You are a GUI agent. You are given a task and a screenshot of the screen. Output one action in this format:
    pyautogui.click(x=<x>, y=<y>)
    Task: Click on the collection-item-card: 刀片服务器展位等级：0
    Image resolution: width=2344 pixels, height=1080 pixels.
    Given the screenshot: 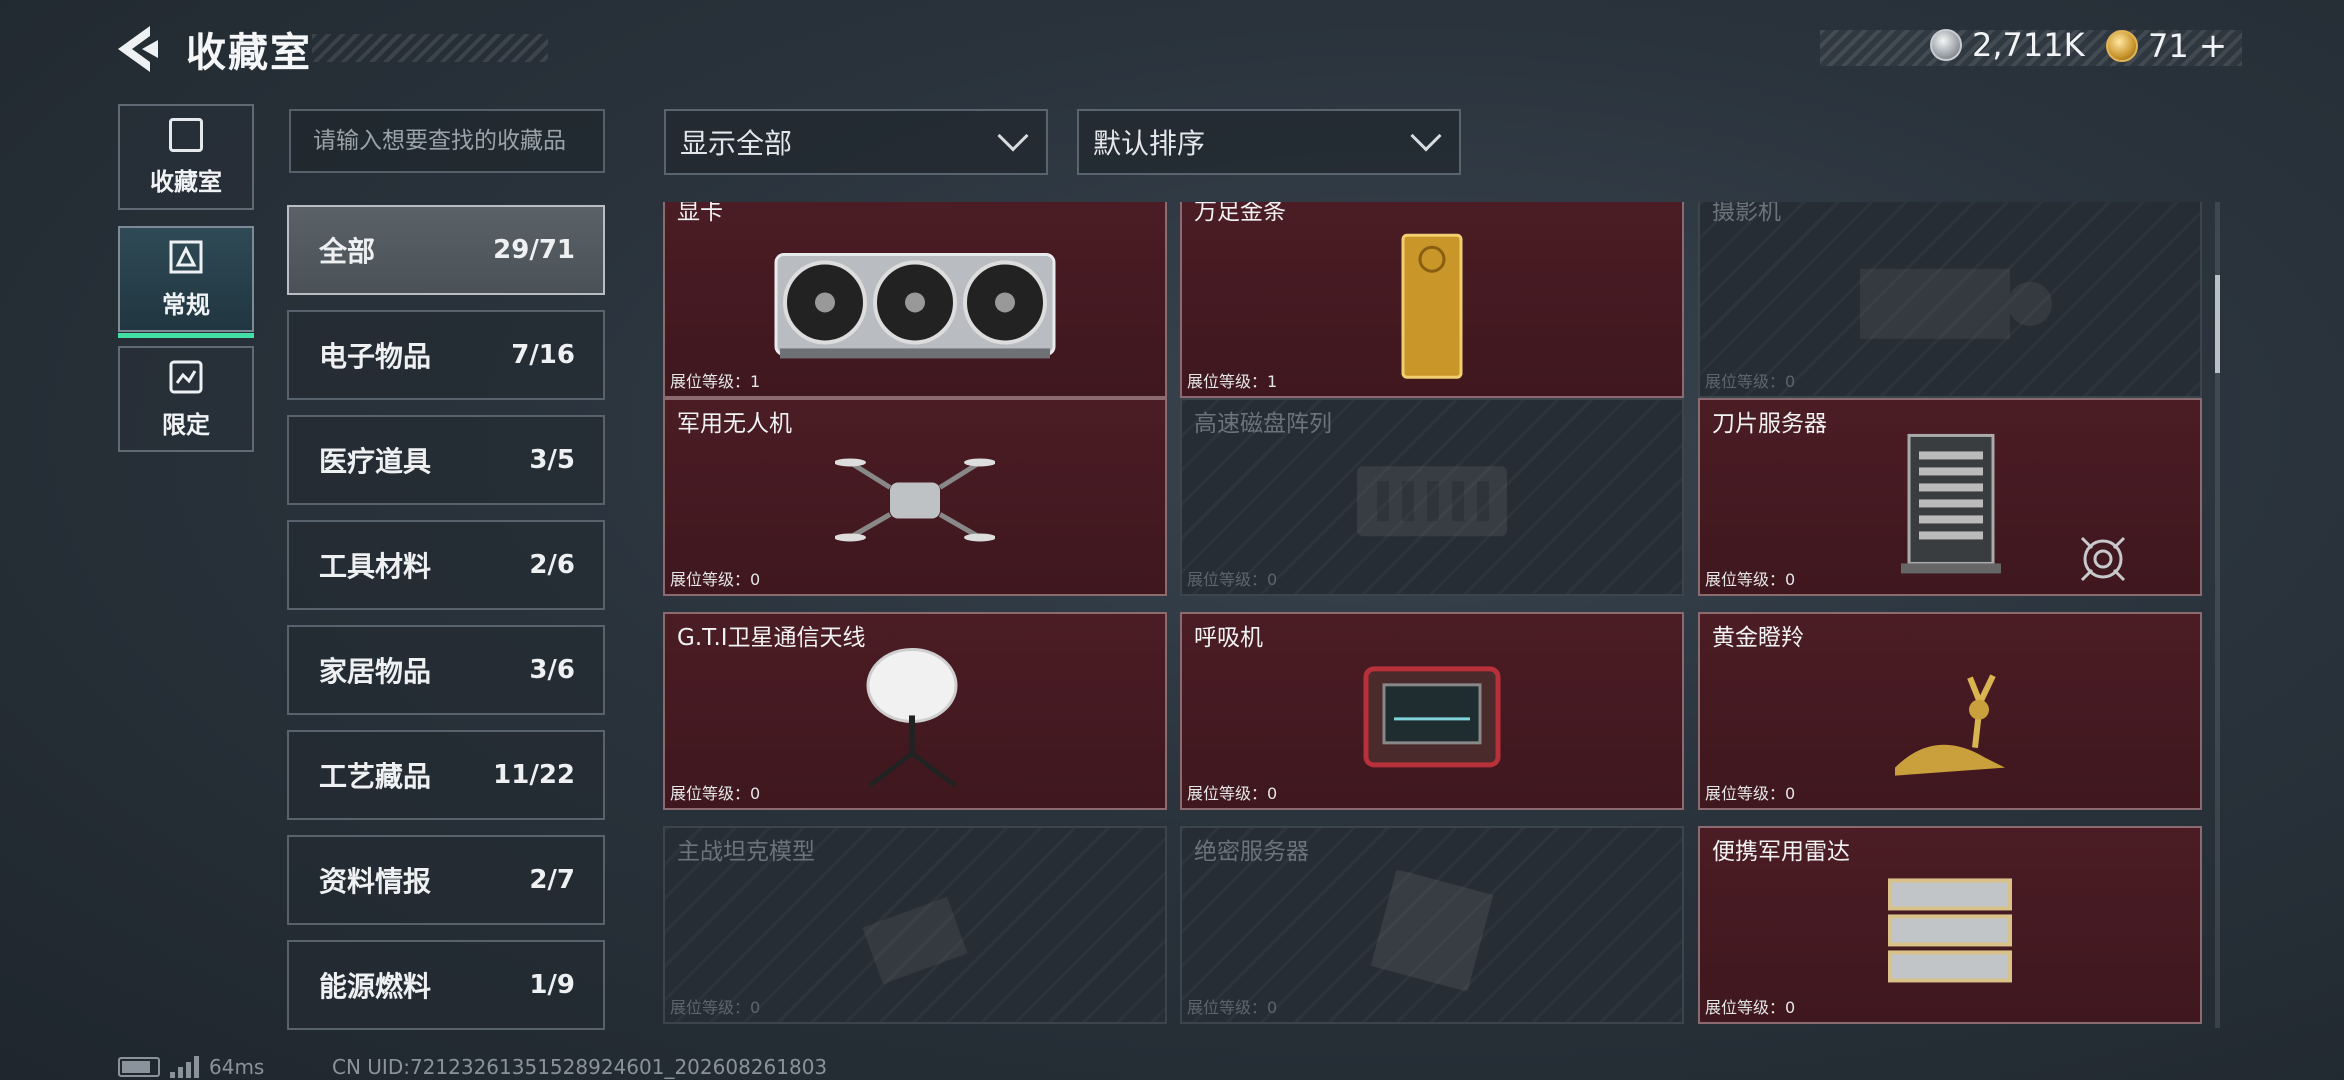 What is the action you would take?
    pyautogui.click(x=1950, y=497)
    